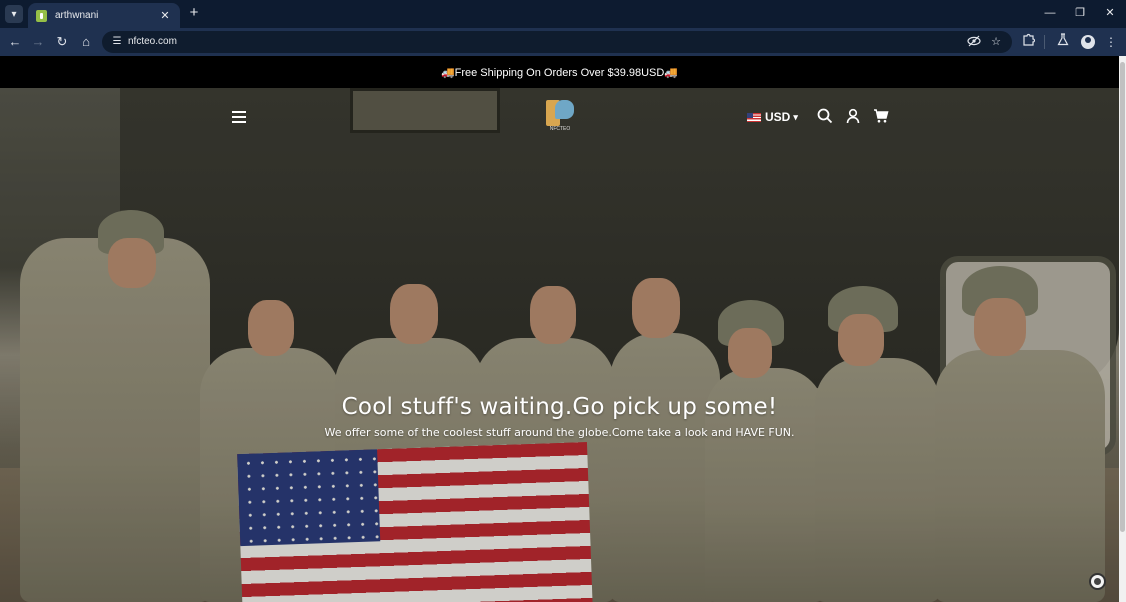 This screenshot has height=602, width=1126. What do you see at coordinates (41, 15) in the screenshot?
I see `shopify-favicon-icon` at bounding box center [41, 15].